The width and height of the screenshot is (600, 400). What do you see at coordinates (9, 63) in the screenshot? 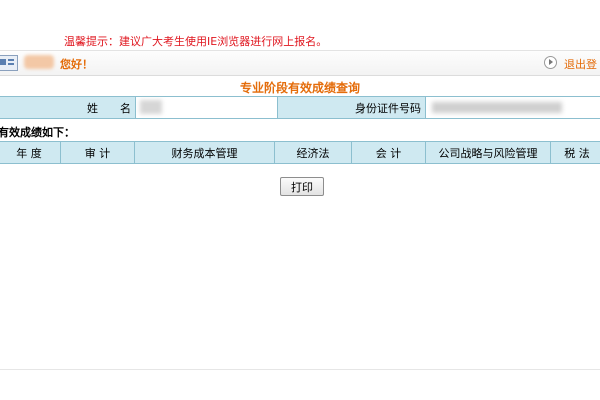
I see `user-card-icon` at bounding box center [9, 63].